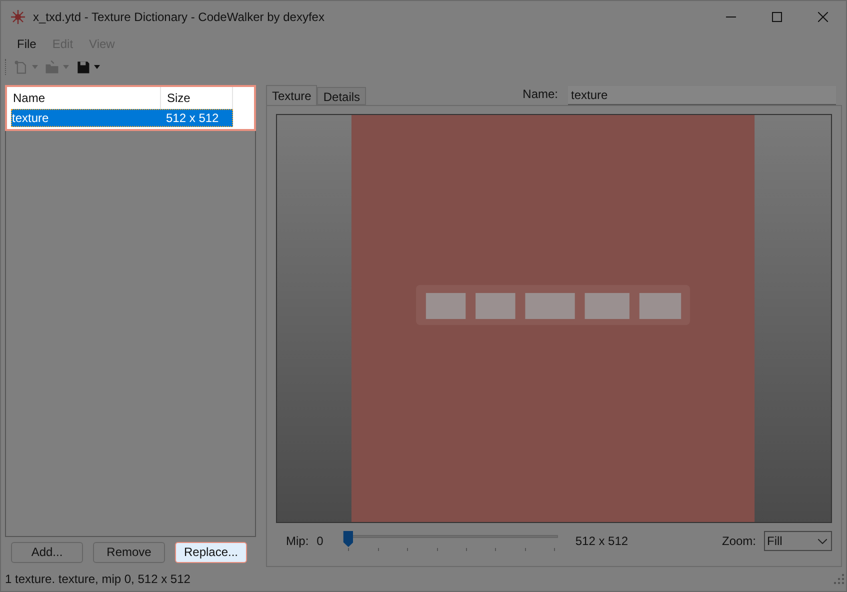 This screenshot has height=592, width=847. What do you see at coordinates (192, 118) in the screenshot?
I see `texture-size: 512 x 512` at bounding box center [192, 118].